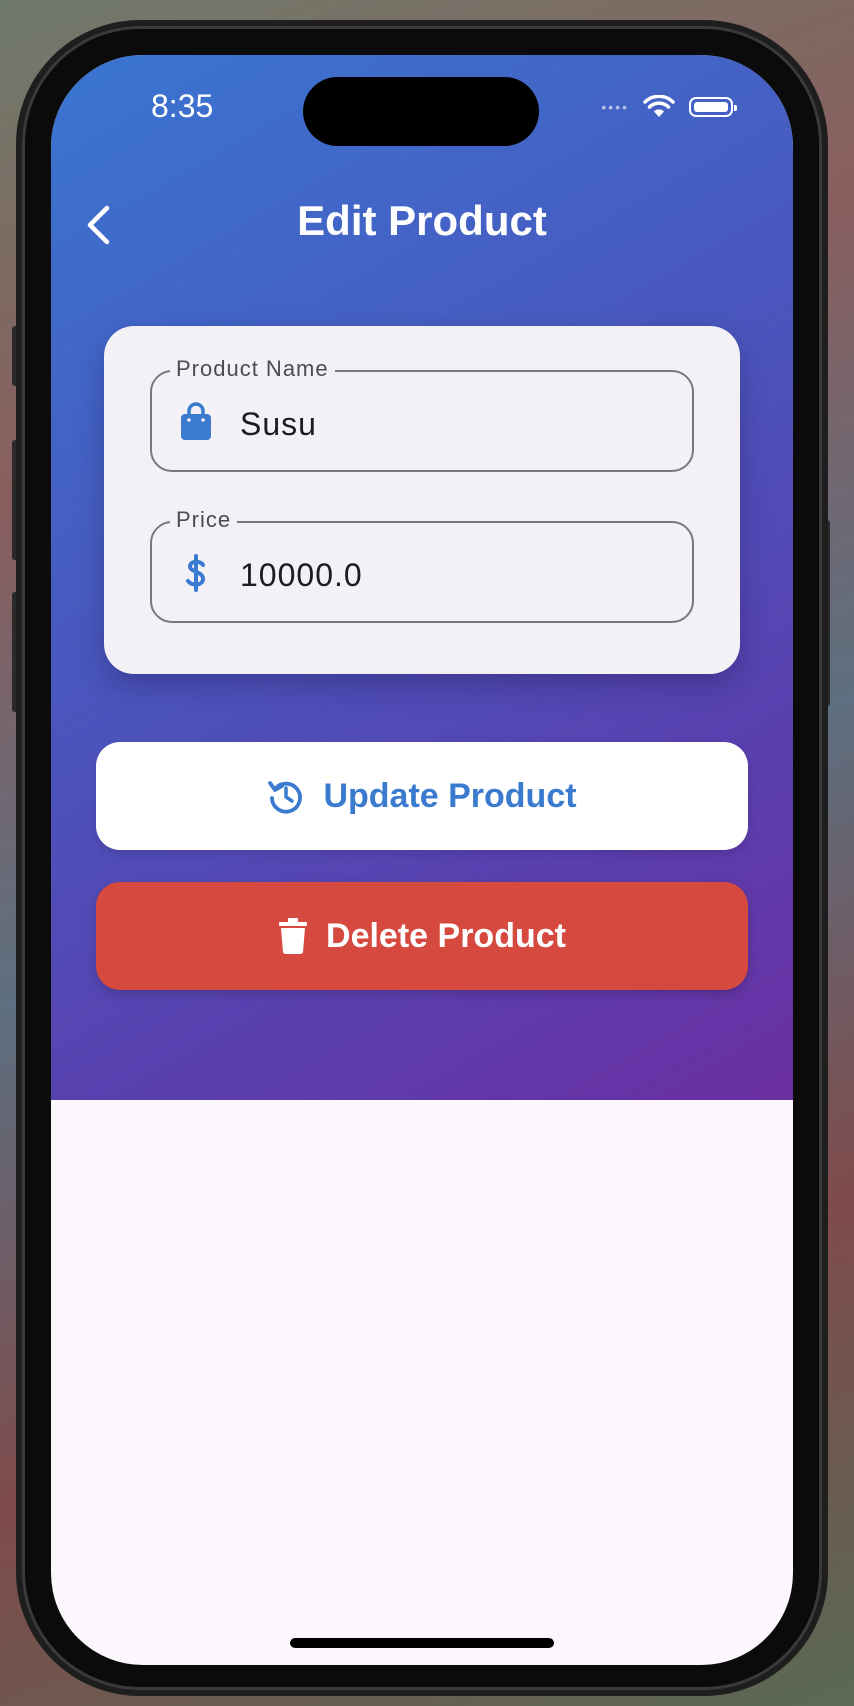  I want to click on status-icons: ••••, so click(669, 107).